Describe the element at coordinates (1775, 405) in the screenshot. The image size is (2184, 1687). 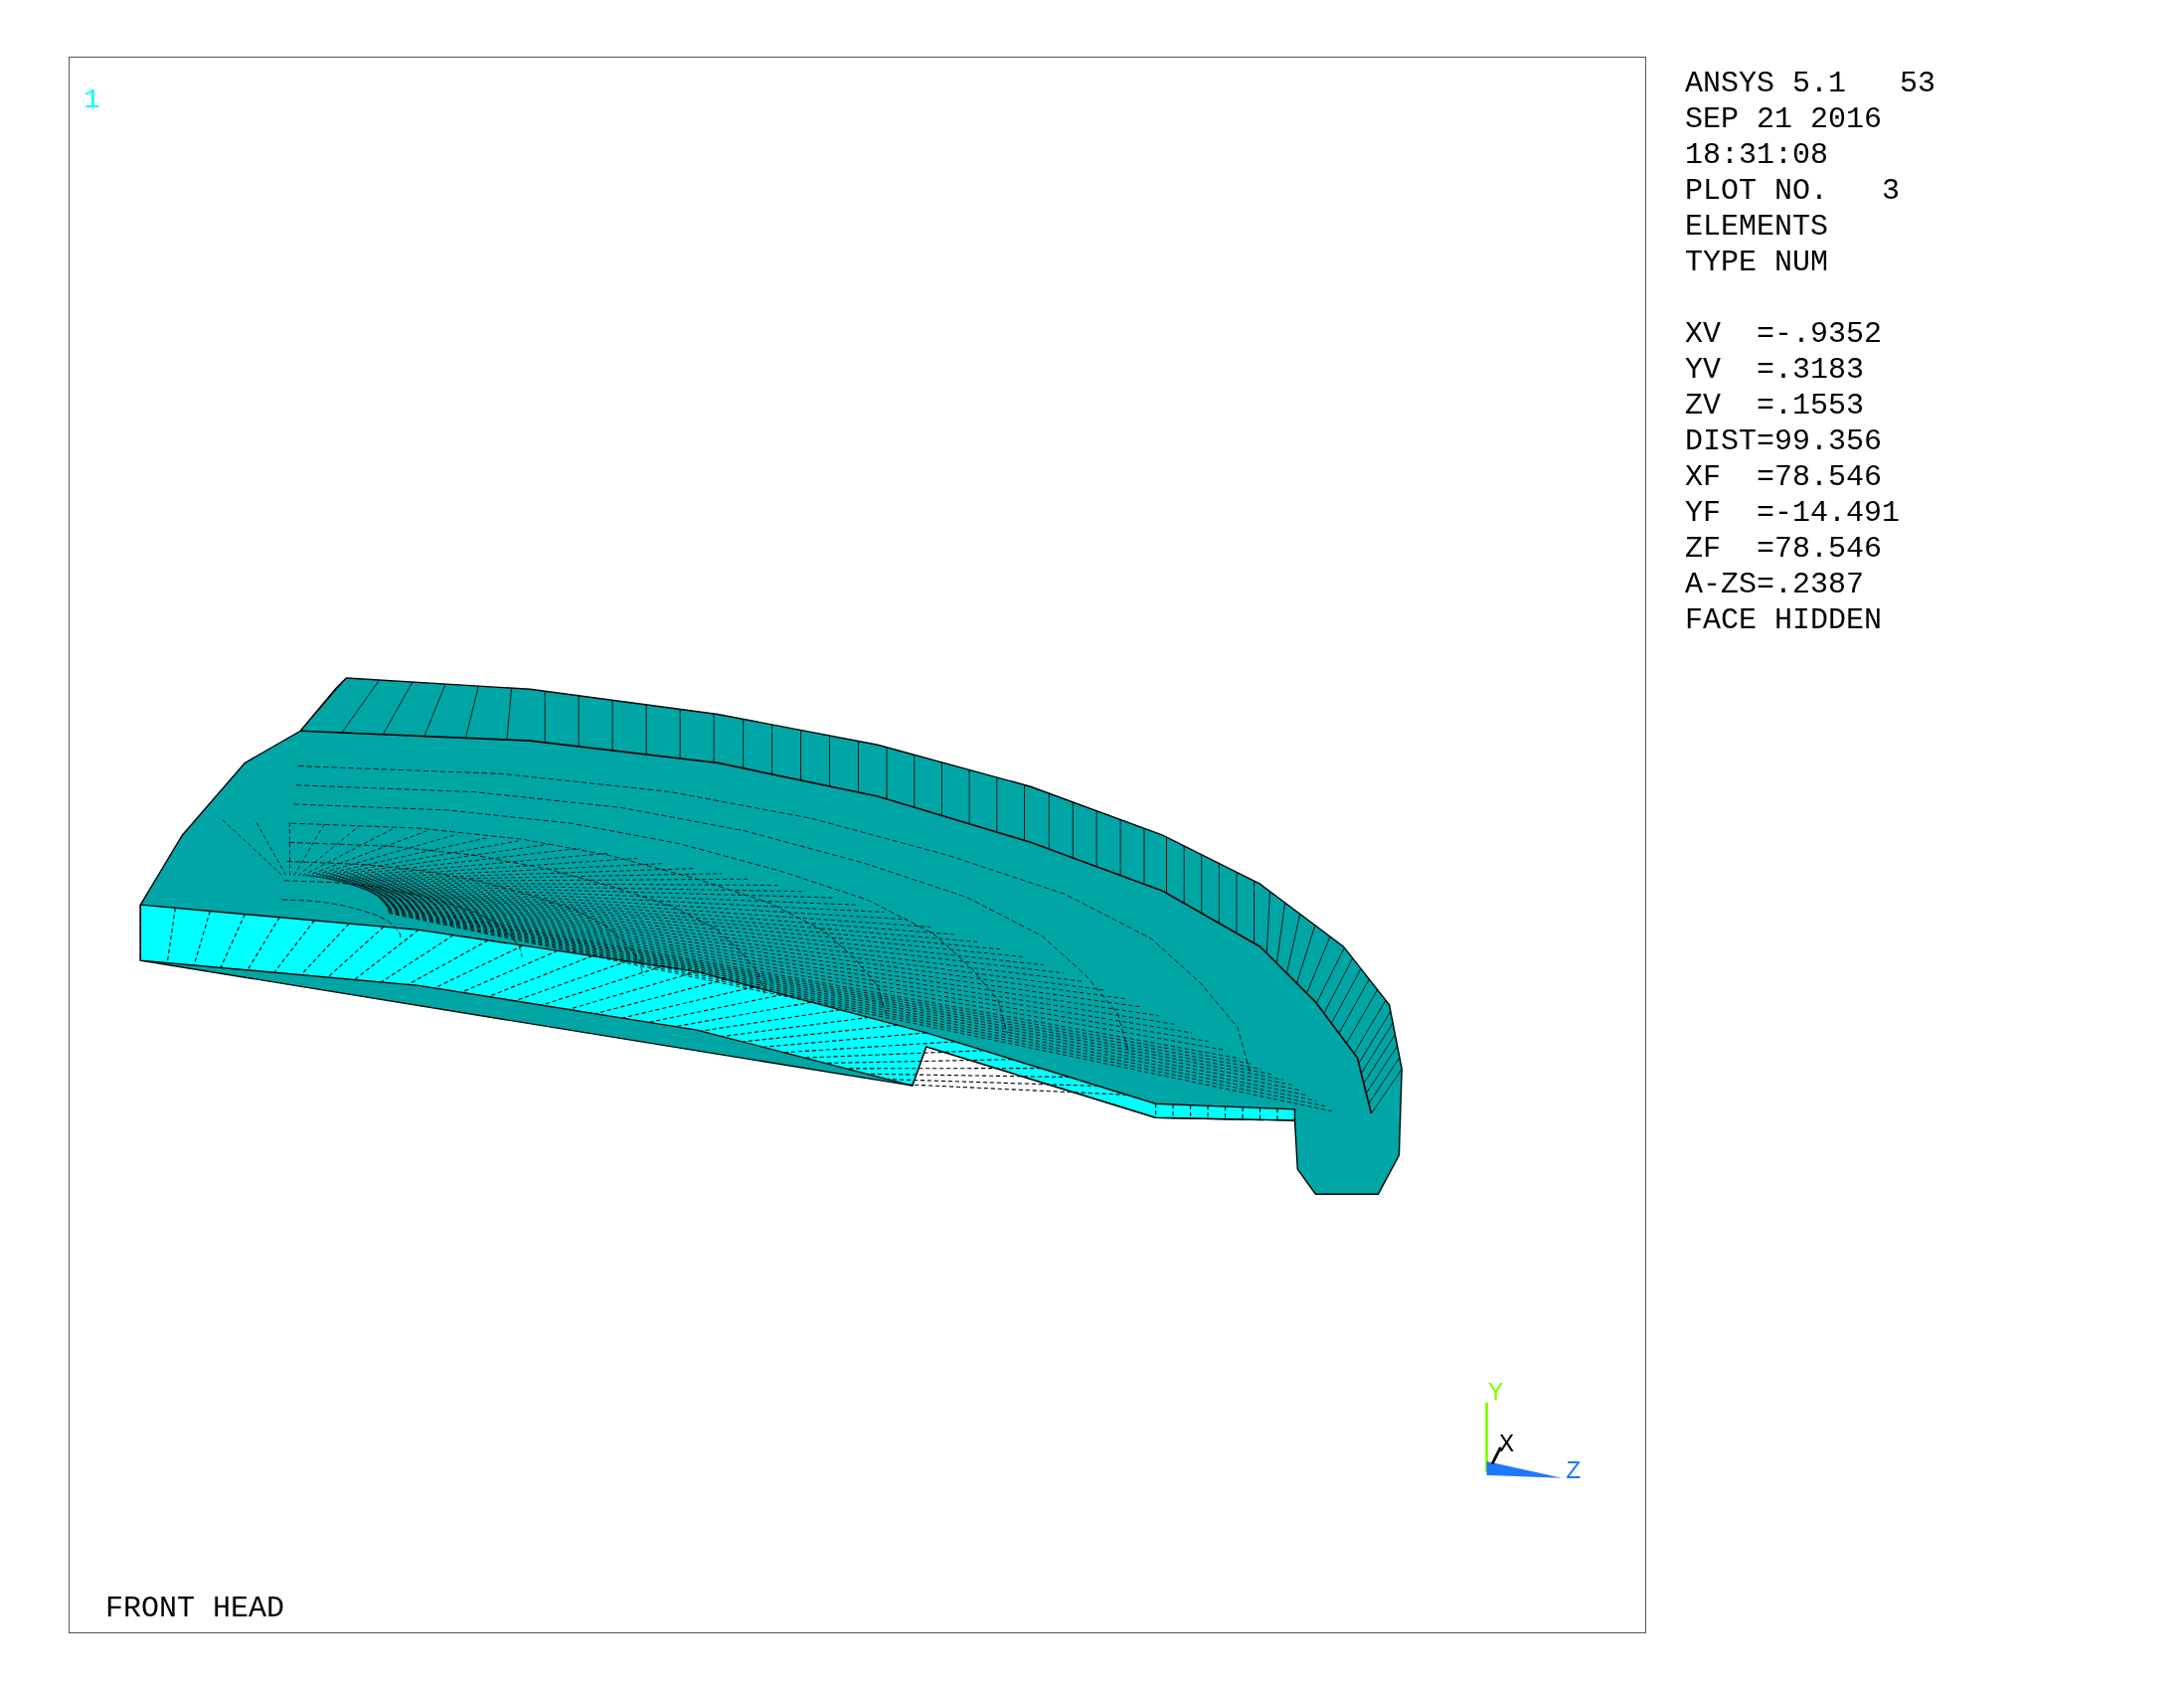
I see `view-parameter: ZV =.1553` at that location.